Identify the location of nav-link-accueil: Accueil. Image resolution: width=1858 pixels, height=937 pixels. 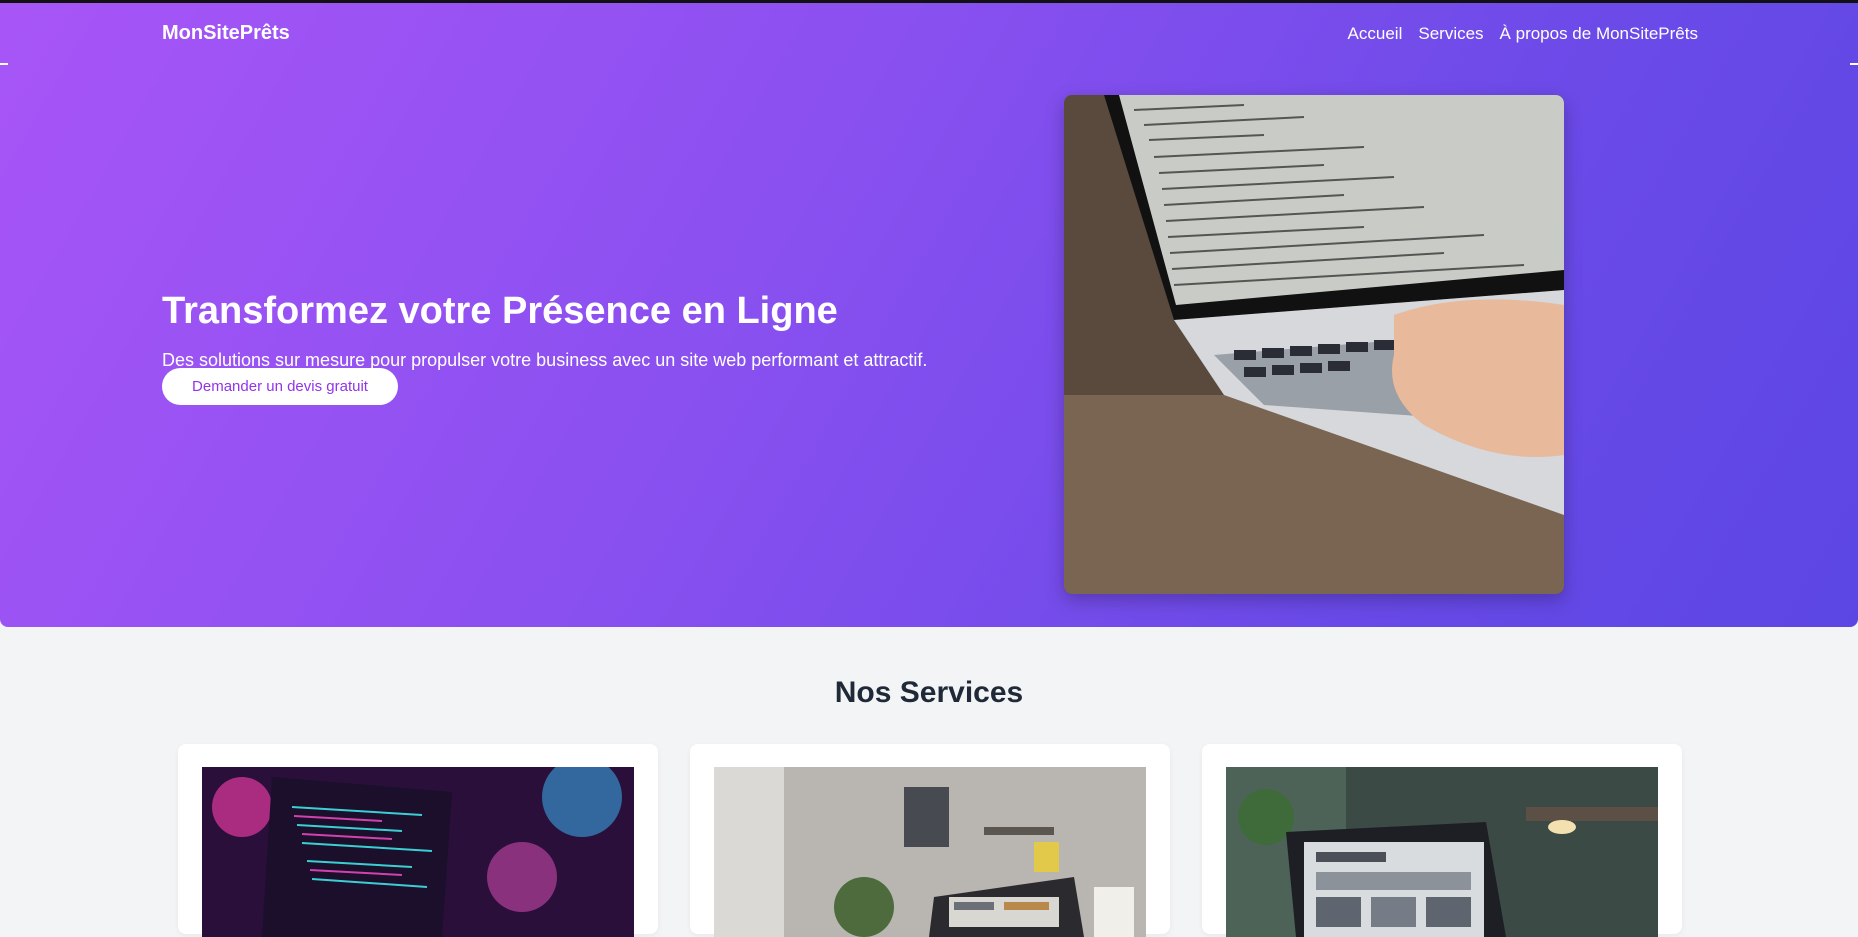
(1375, 34).